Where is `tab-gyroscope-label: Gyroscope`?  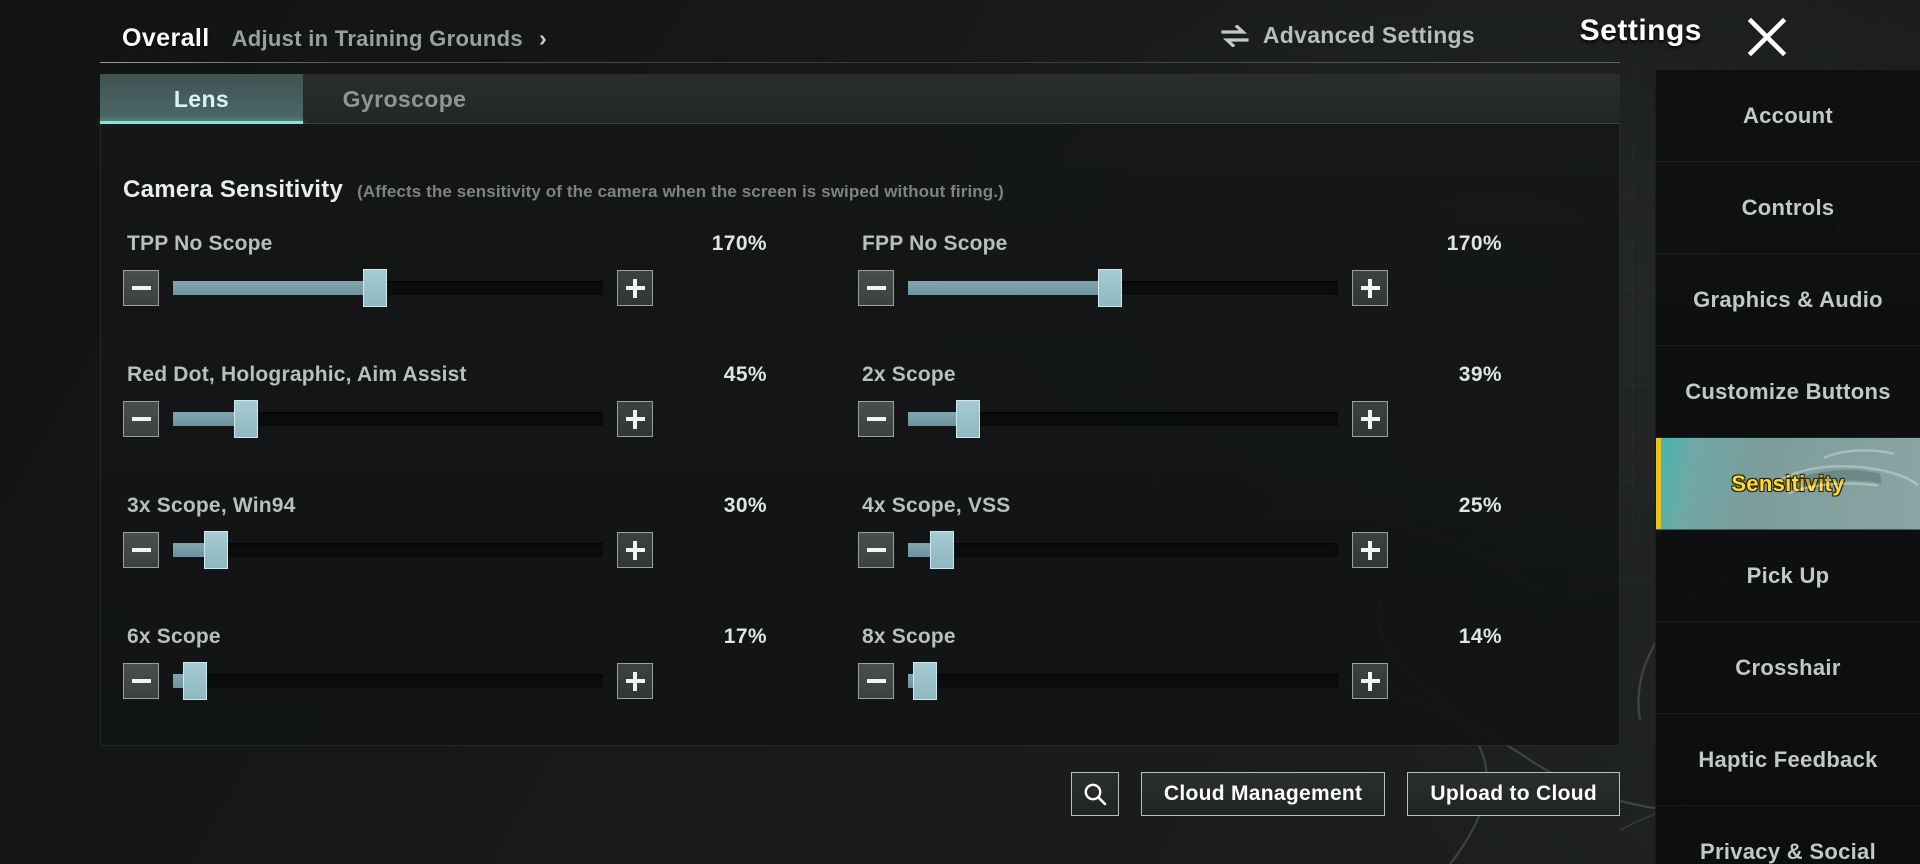 tab-gyroscope-label: Gyroscope is located at coordinates (404, 98).